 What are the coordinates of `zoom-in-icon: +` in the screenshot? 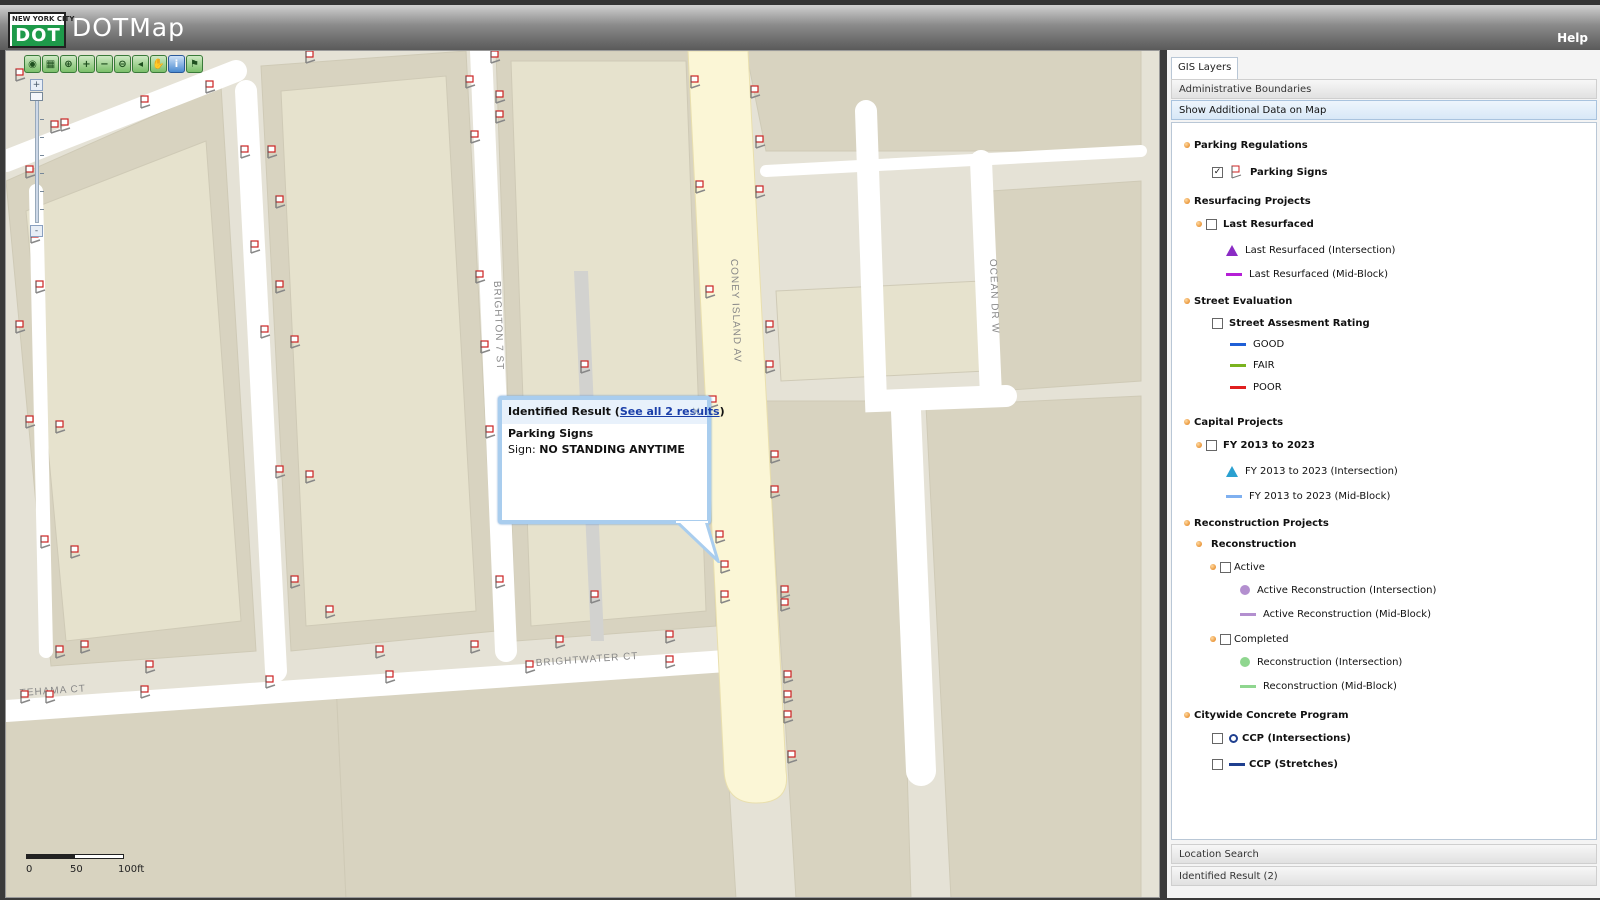 It's located at (86, 64).